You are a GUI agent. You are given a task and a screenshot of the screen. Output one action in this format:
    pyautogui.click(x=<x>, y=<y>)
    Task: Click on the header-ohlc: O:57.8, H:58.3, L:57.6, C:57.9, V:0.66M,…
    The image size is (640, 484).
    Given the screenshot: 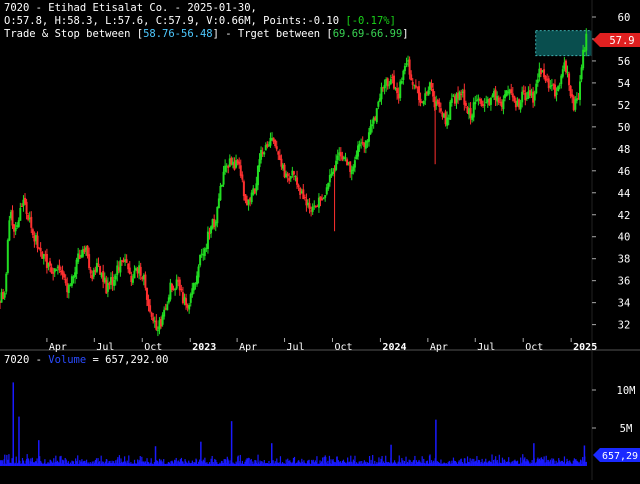 What is the action you would take?
    pyautogui.click(x=200, y=21)
    